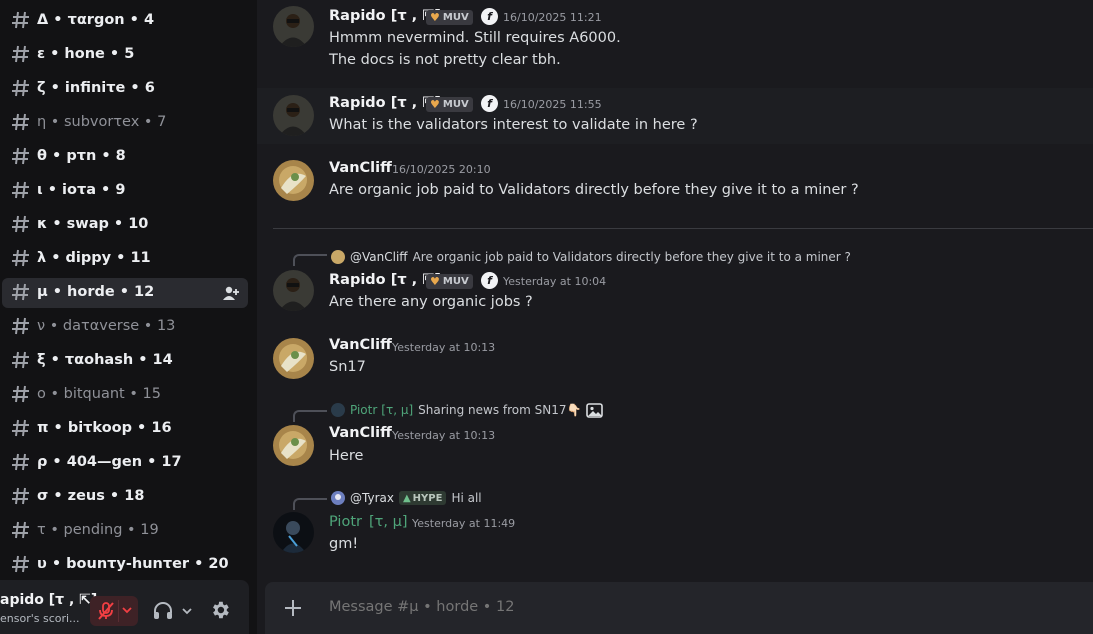 The image size is (1093, 634). Describe the element at coordinates (397, 410) in the screenshot. I see `reply-author-tag: [τ, μ]` at that location.